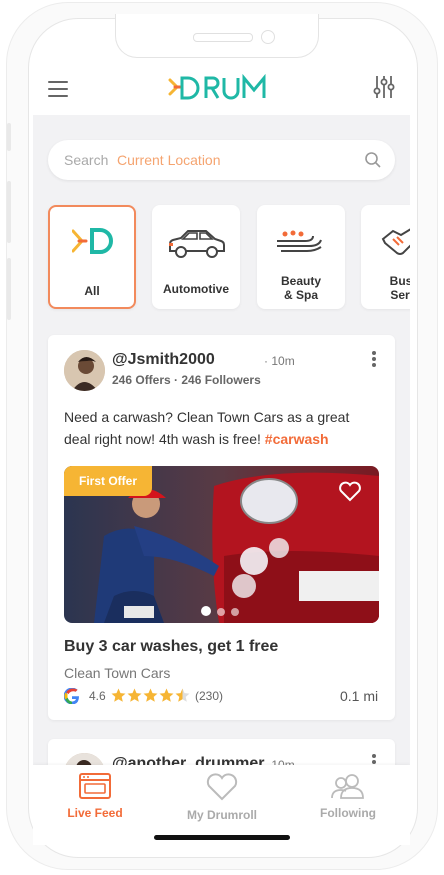  What do you see at coordinates (221, 815) in the screenshot?
I see `tab-label: My Drumroll` at bounding box center [221, 815].